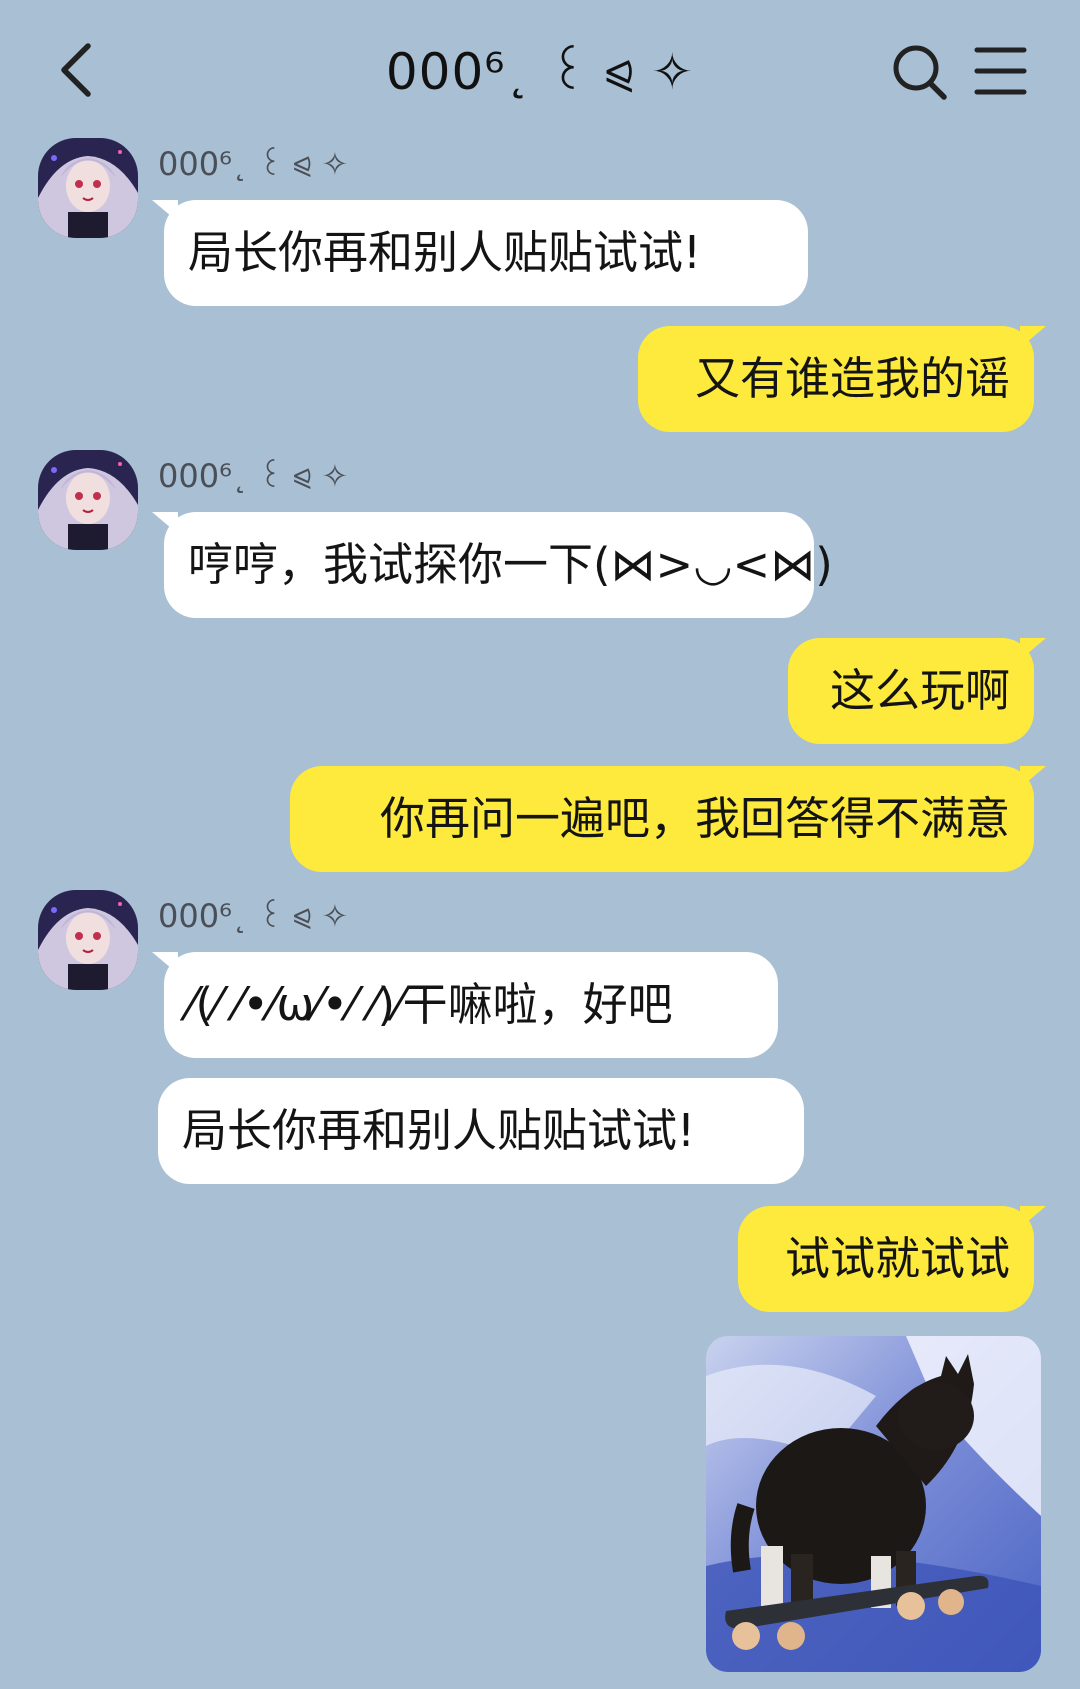 This screenshot has width=1080, height=1689. I want to click on message-bubble: 试试就试试, so click(892, 1259).